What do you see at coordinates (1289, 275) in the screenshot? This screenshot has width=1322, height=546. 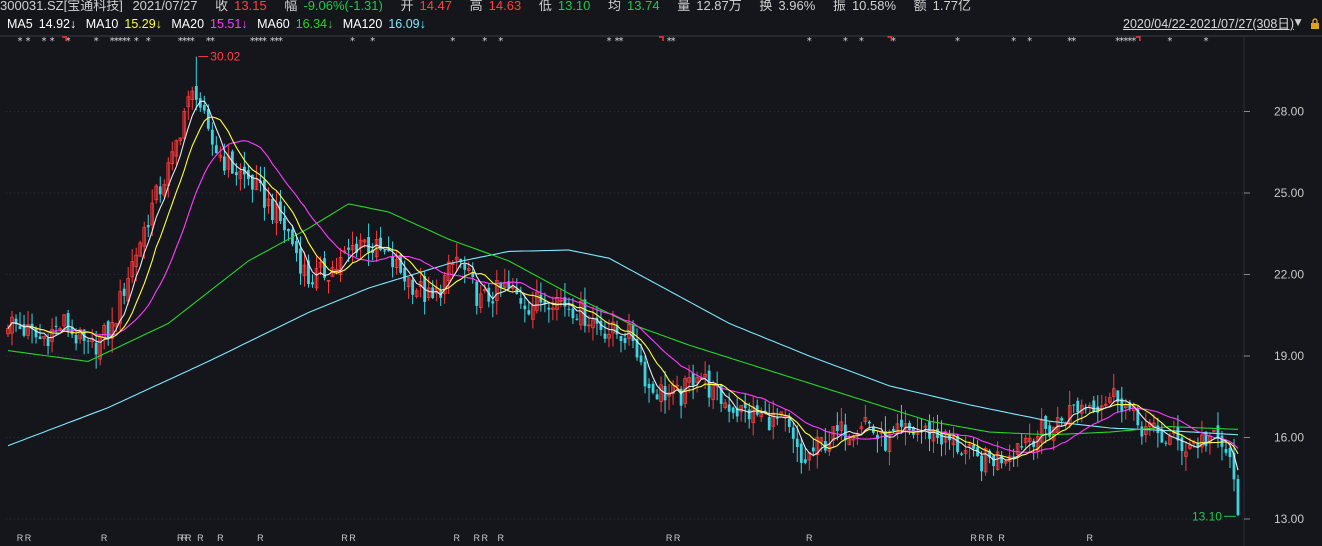 I see `y-tick-label: 22.00` at bounding box center [1289, 275].